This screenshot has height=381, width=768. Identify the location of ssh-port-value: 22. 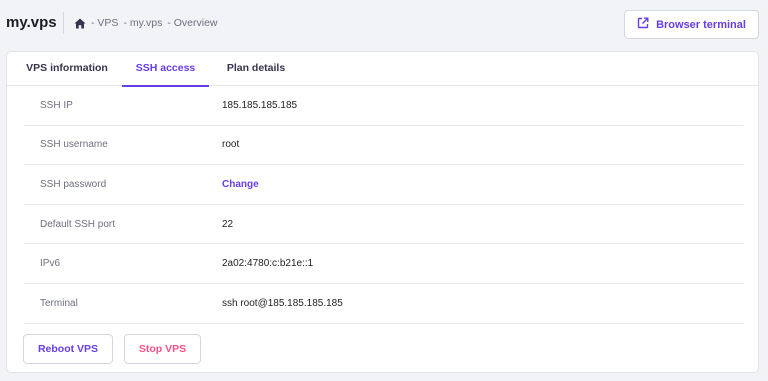
(228, 224).